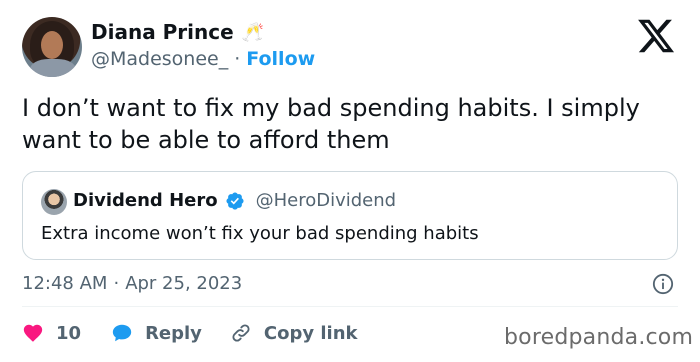 The image size is (700, 362). Describe the element at coordinates (663, 284) in the screenshot. I see `info-icon` at that location.